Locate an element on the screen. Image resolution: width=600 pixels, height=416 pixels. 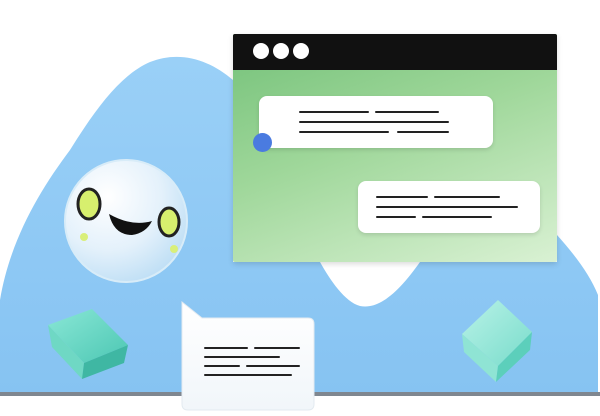
document-note-icon is located at coordinates (248, 355).